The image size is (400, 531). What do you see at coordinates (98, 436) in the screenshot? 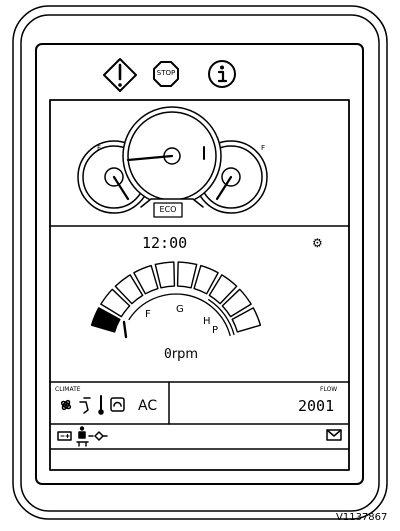
I see `attachment-icon` at bounding box center [98, 436].